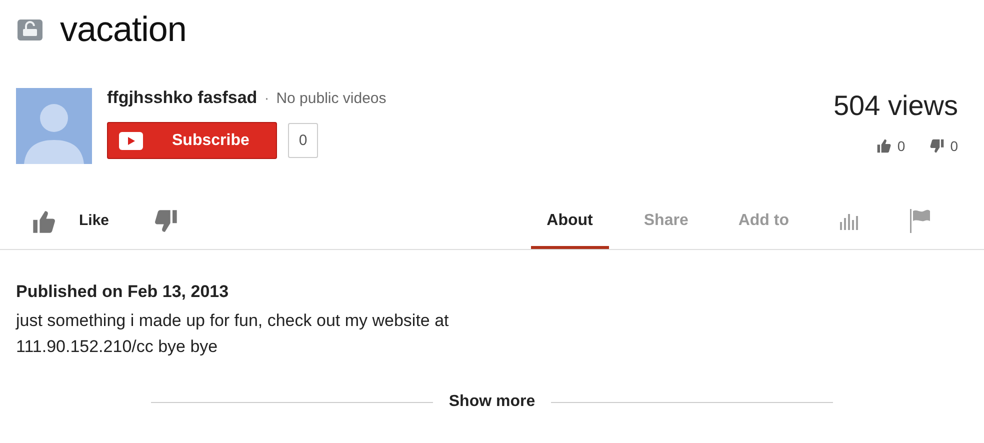 This screenshot has width=984, height=443. Describe the element at coordinates (303, 140) in the screenshot. I see `subscriber-count: 0` at that location.